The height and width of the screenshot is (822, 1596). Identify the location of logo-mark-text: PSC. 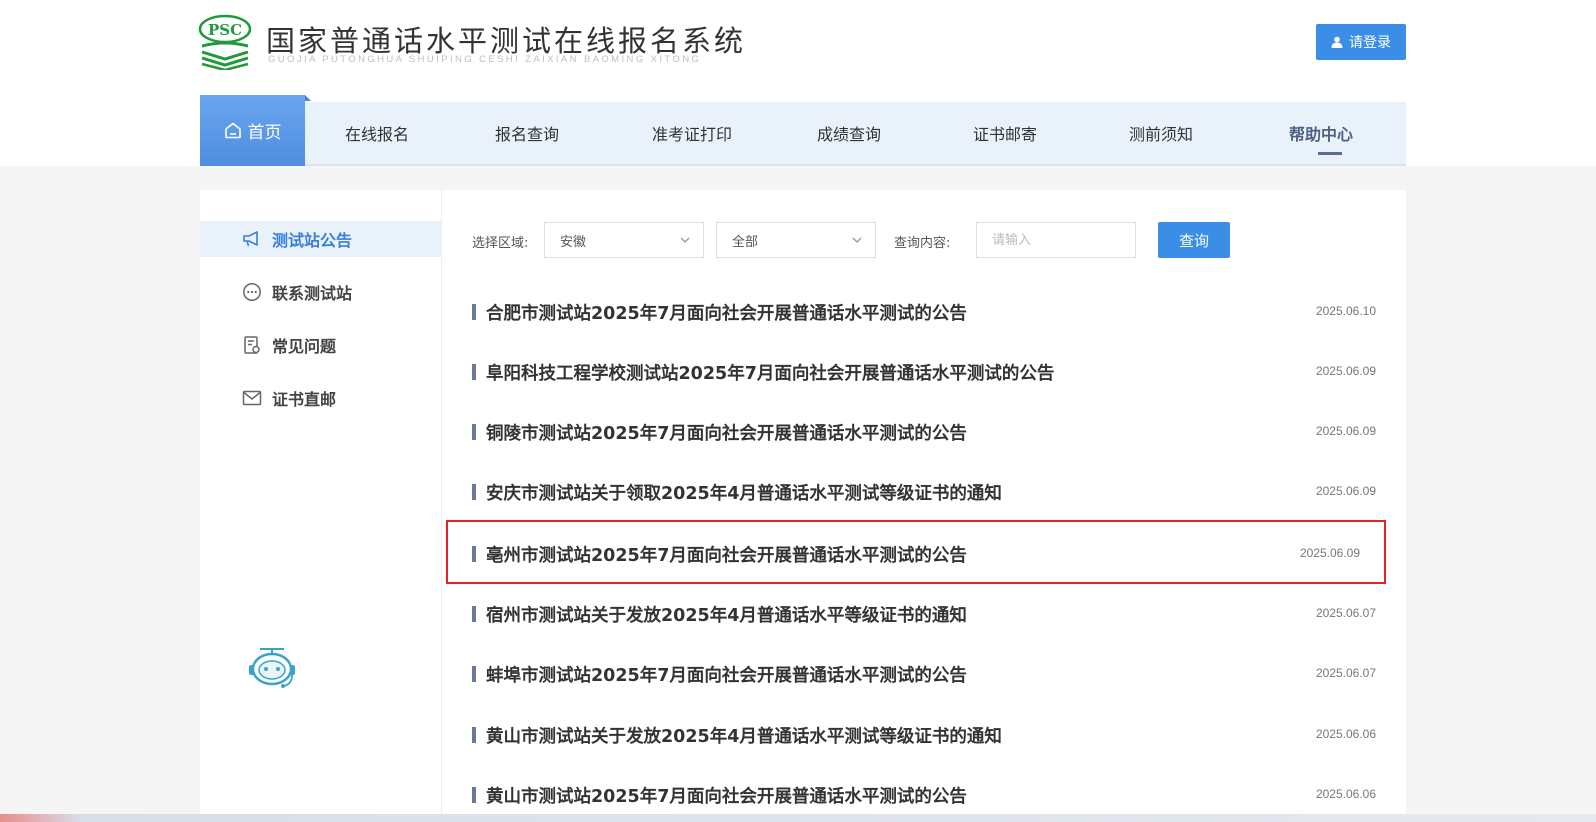
(225, 30).